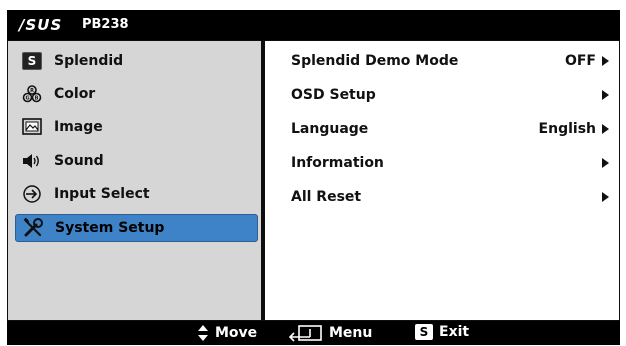 The image size is (626, 346). What do you see at coordinates (454, 332) in the screenshot?
I see `exit-label: Exit` at bounding box center [454, 332].